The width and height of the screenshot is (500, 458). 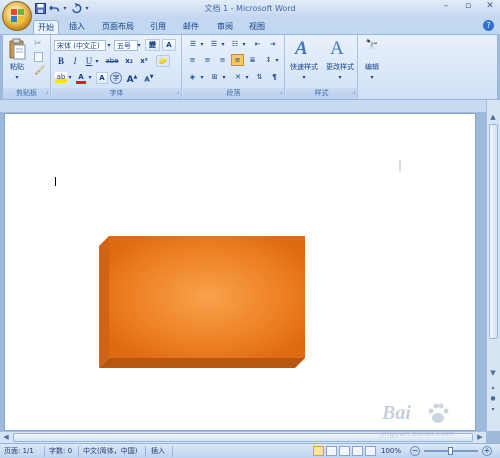 What do you see at coordinates (257, 44) in the screenshot?
I see `decrease-indent-icon: ⇤` at bounding box center [257, 44].